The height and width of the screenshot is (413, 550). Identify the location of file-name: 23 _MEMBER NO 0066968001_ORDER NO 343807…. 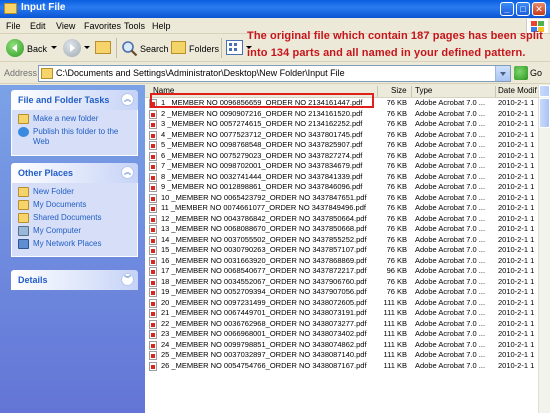
(264, 333).